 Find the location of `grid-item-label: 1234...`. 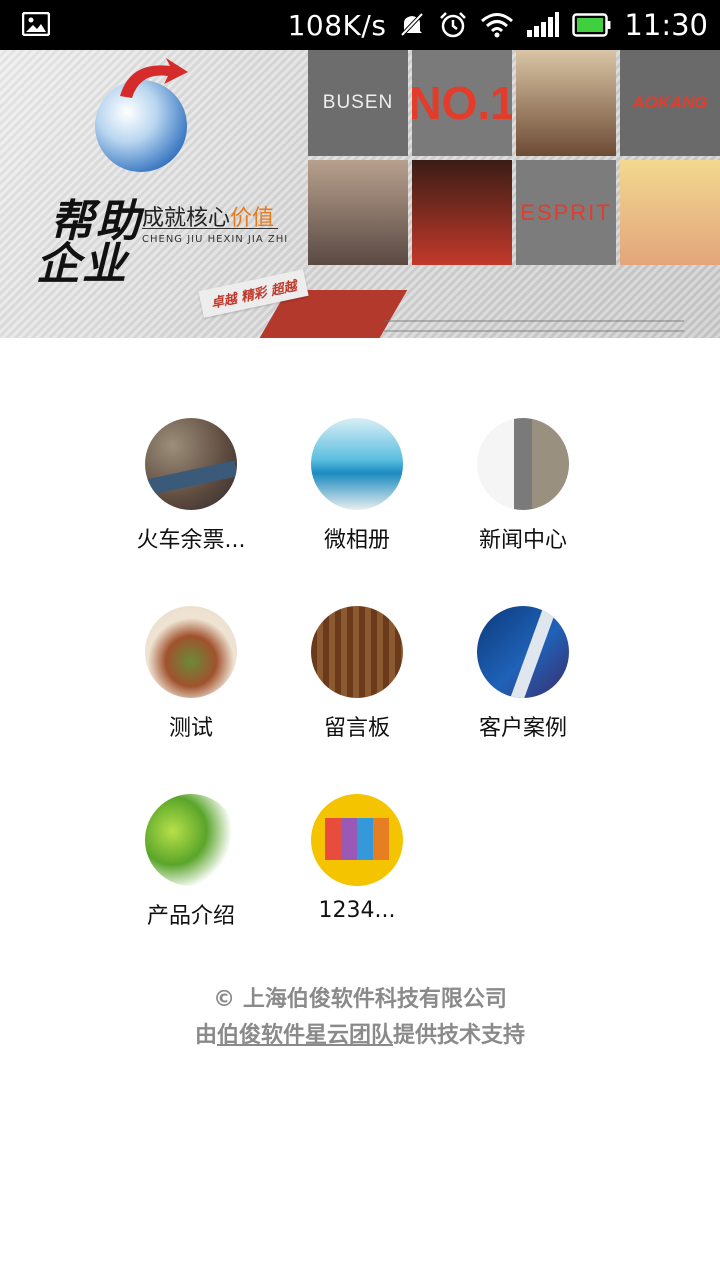

grid-item-label: 1234... is located at coordinates (357, 910).